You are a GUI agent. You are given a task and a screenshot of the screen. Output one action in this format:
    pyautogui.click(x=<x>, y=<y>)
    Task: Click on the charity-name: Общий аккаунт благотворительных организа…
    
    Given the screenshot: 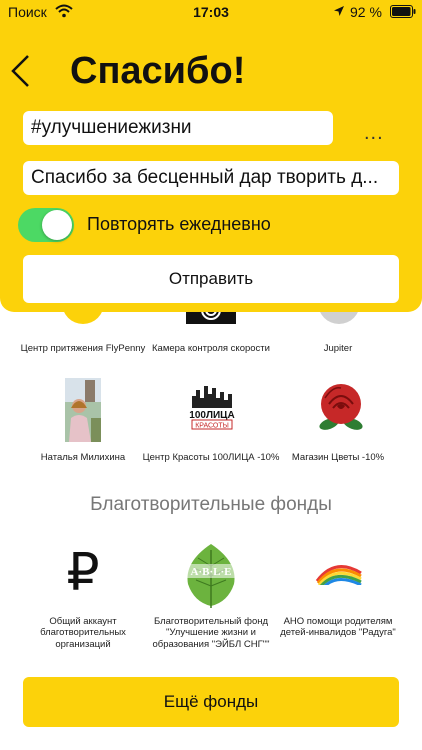 What is the action you would take?
    pyautogui.click(x=83, y=633)
    